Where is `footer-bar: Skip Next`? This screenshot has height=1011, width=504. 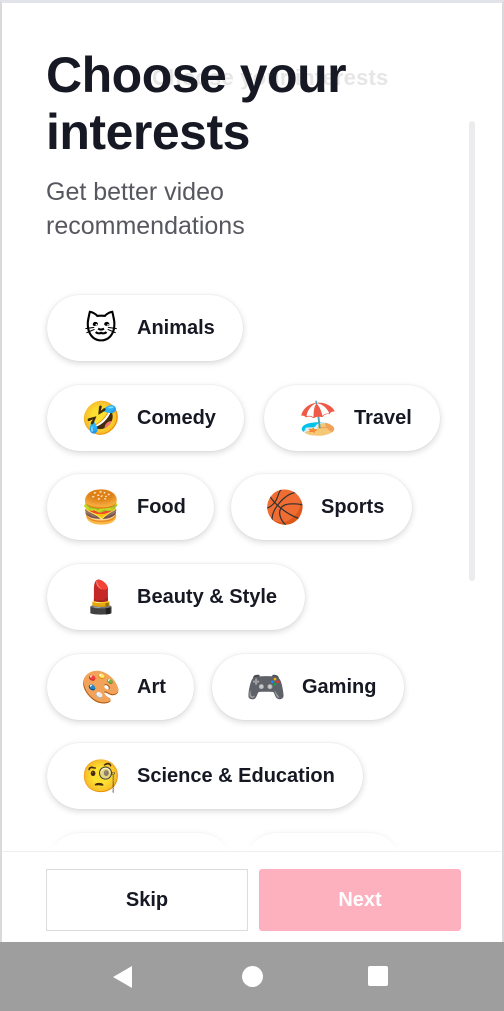 footer-bar: Skip Next is located at coordinates (252, 898).